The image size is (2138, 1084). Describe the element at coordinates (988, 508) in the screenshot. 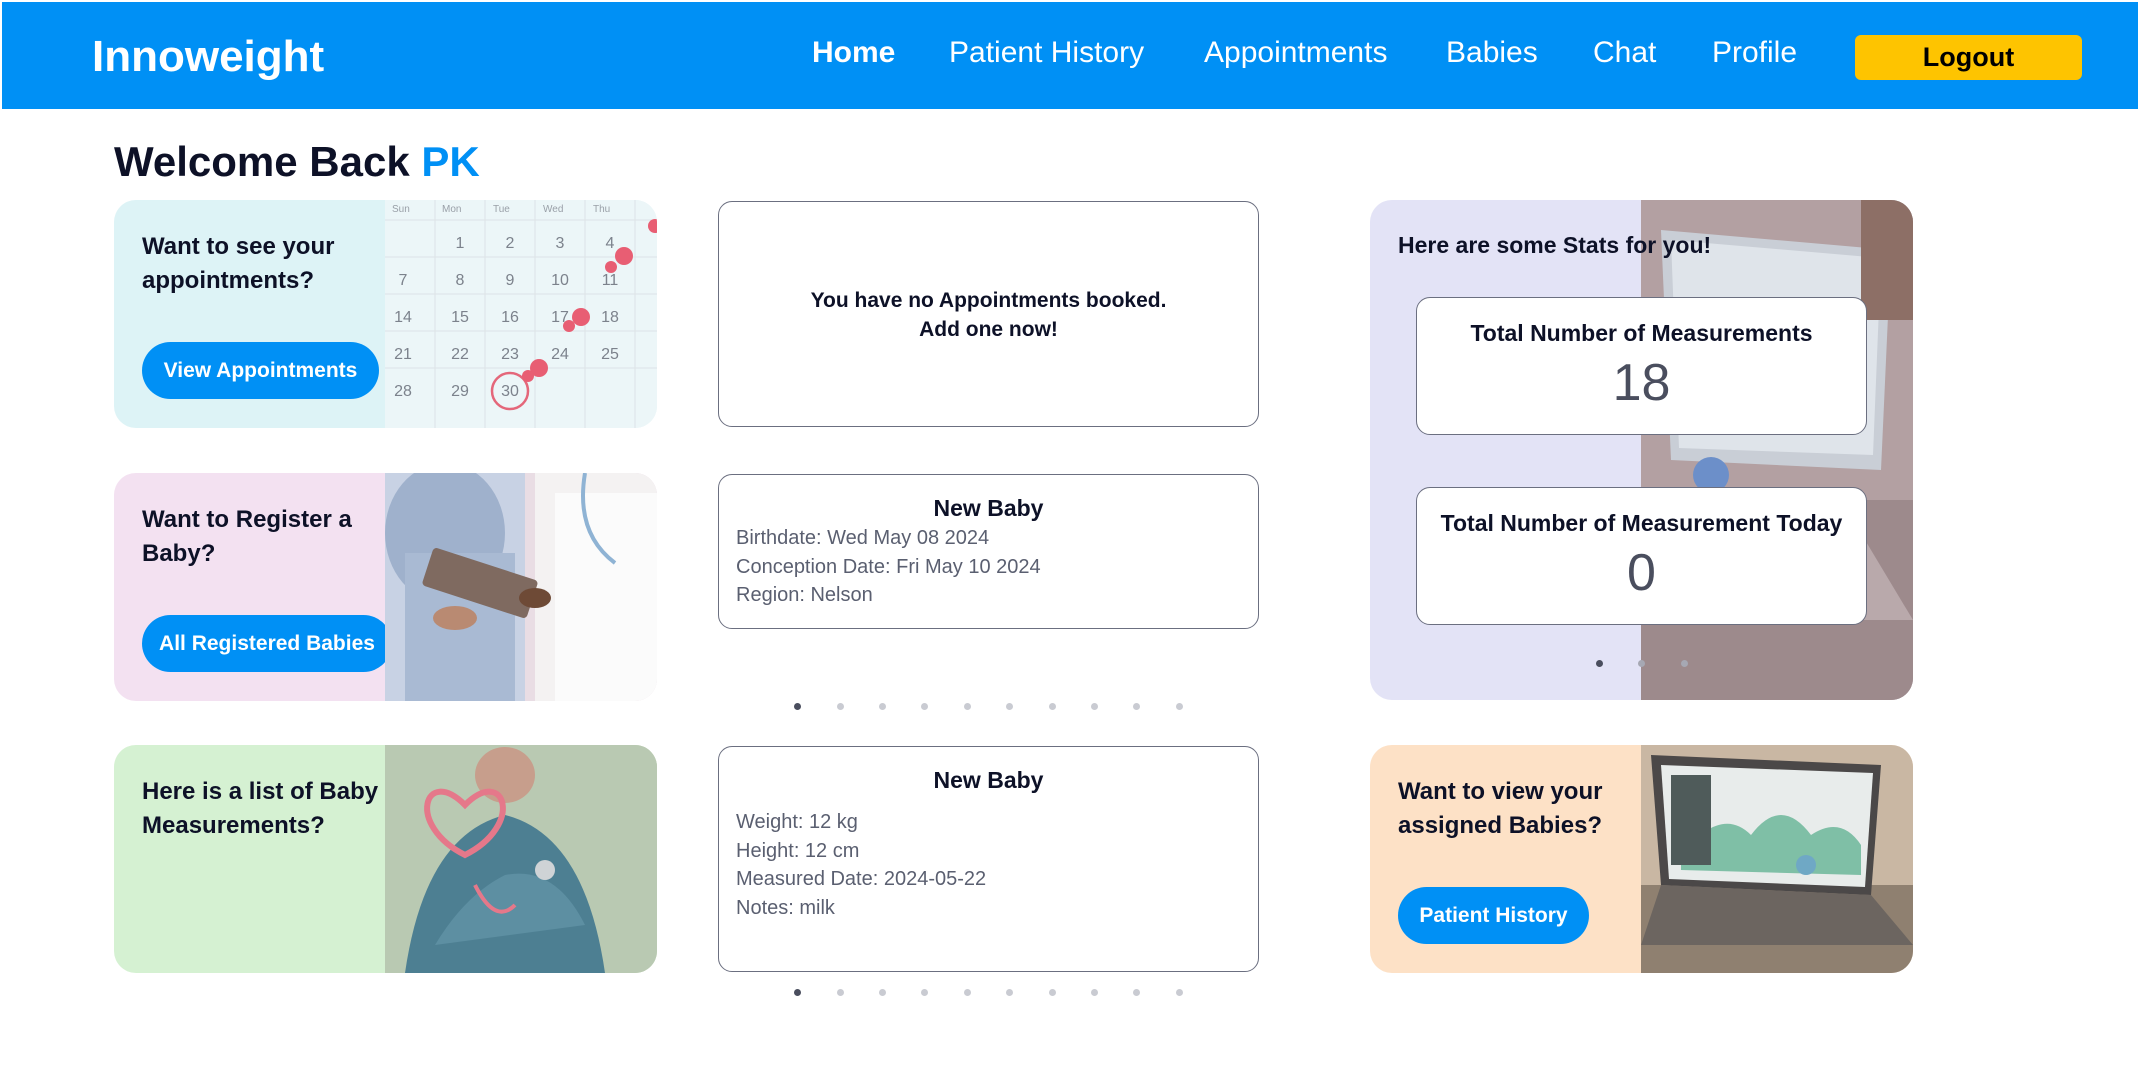

I see `baby-card-title: New Baby` at that location.